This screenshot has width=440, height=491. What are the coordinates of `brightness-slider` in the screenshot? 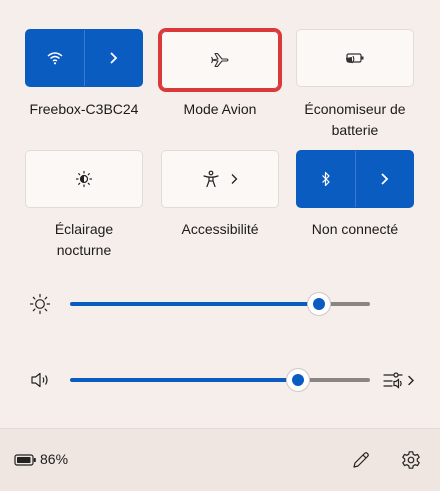 It's located at (220, 304).